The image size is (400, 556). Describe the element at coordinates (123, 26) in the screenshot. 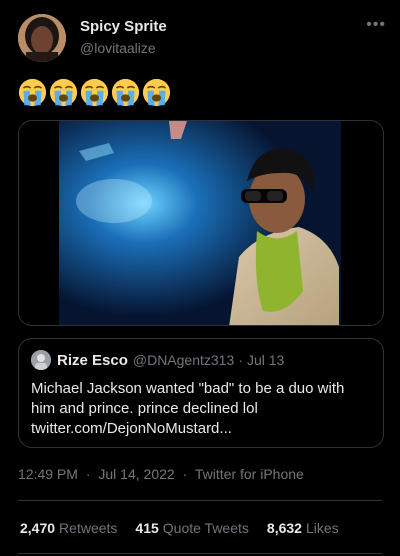

I see `author-name: Spicy Sprite` at that location.